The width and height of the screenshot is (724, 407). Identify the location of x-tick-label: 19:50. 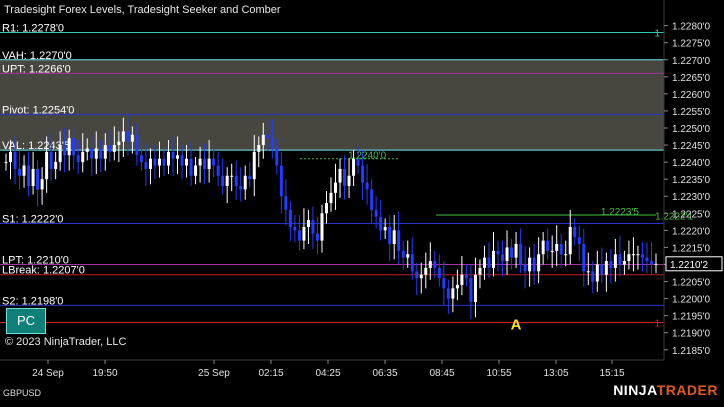
(104, 373).